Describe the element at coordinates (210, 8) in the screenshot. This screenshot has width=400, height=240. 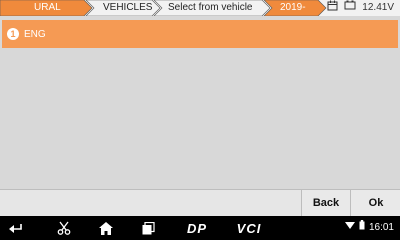
I see `breadcrumb-select-from-vehicle: Select from vehicle` at that location.